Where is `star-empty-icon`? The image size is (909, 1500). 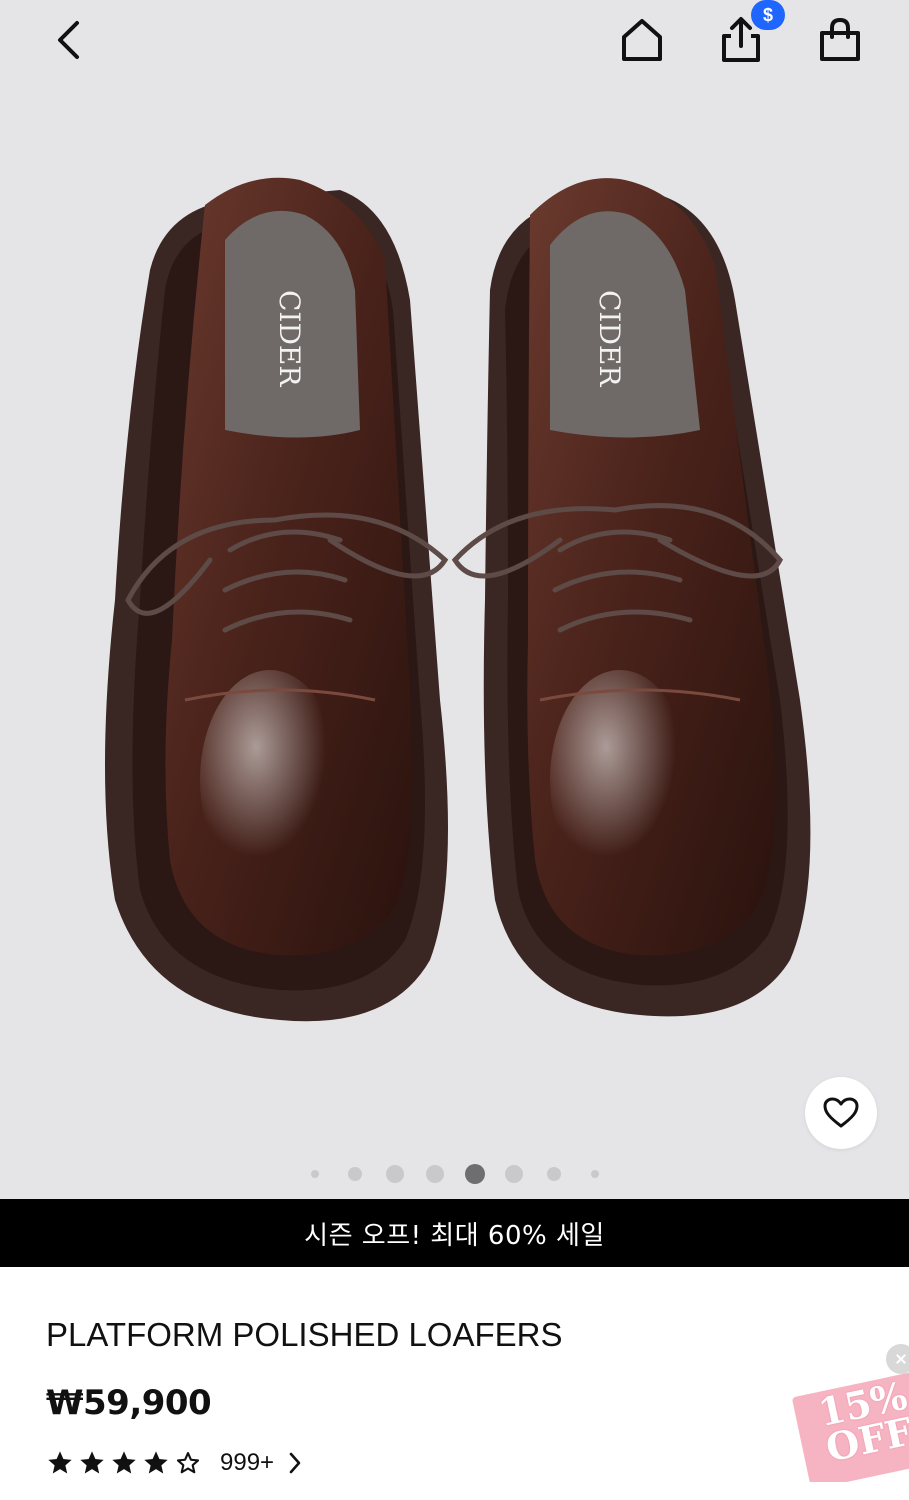
star-empty-icon is located at coordinates (188, 1463).